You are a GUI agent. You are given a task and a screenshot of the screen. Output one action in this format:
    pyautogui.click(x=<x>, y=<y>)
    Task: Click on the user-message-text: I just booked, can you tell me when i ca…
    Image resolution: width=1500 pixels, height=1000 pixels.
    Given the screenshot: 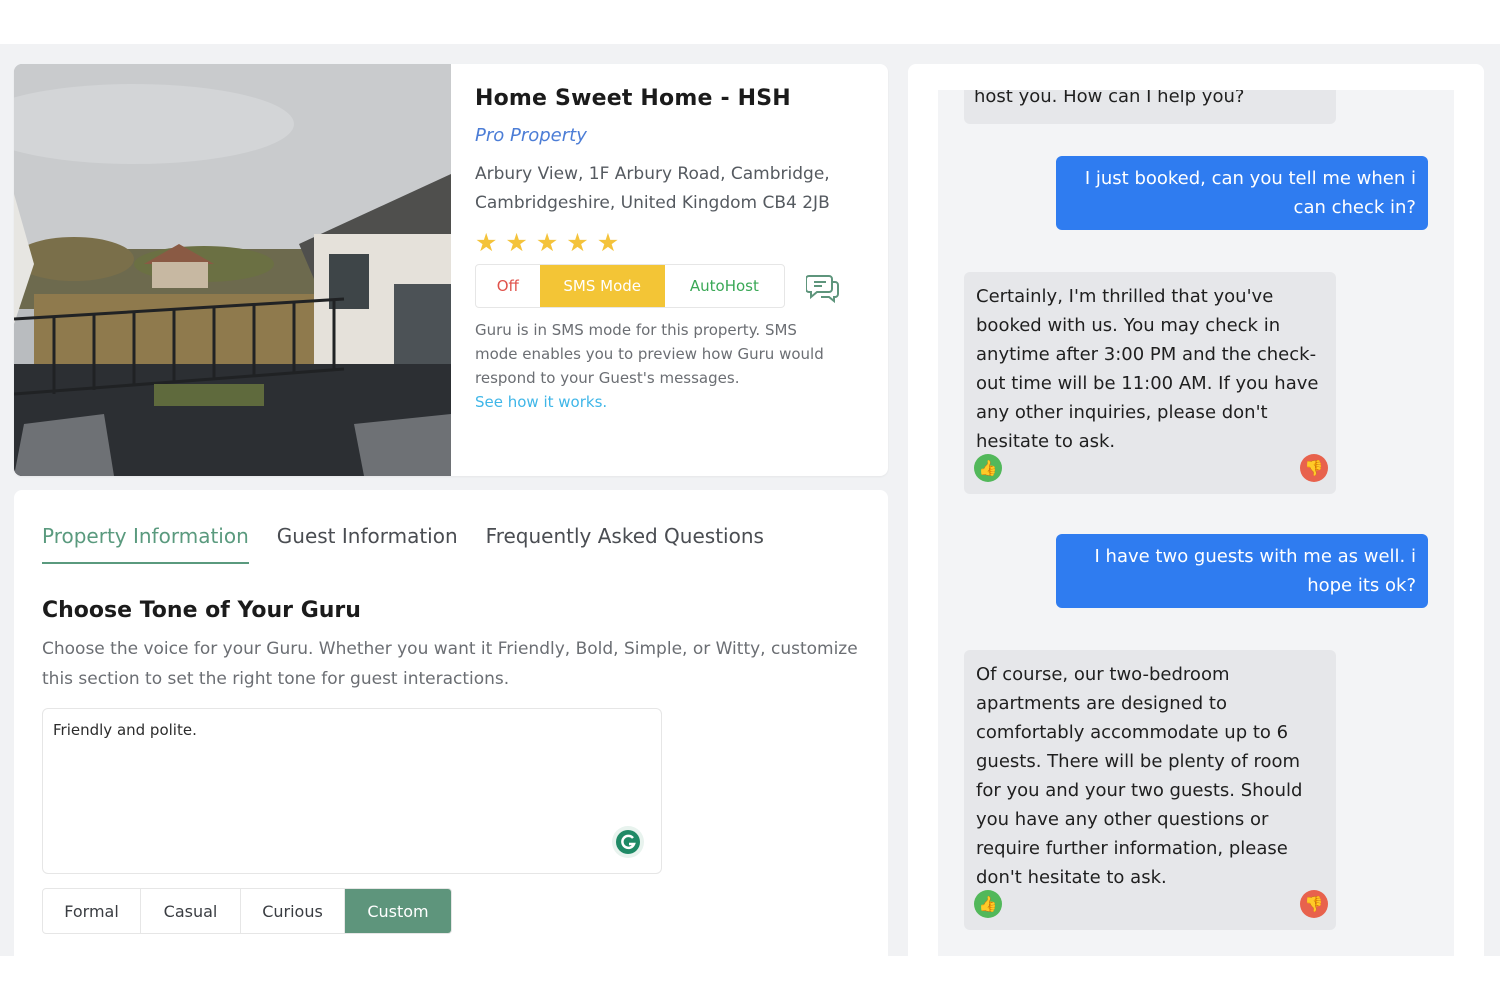 What is the action you would take?
    pyautogui.click(x=1250, y=193)
    